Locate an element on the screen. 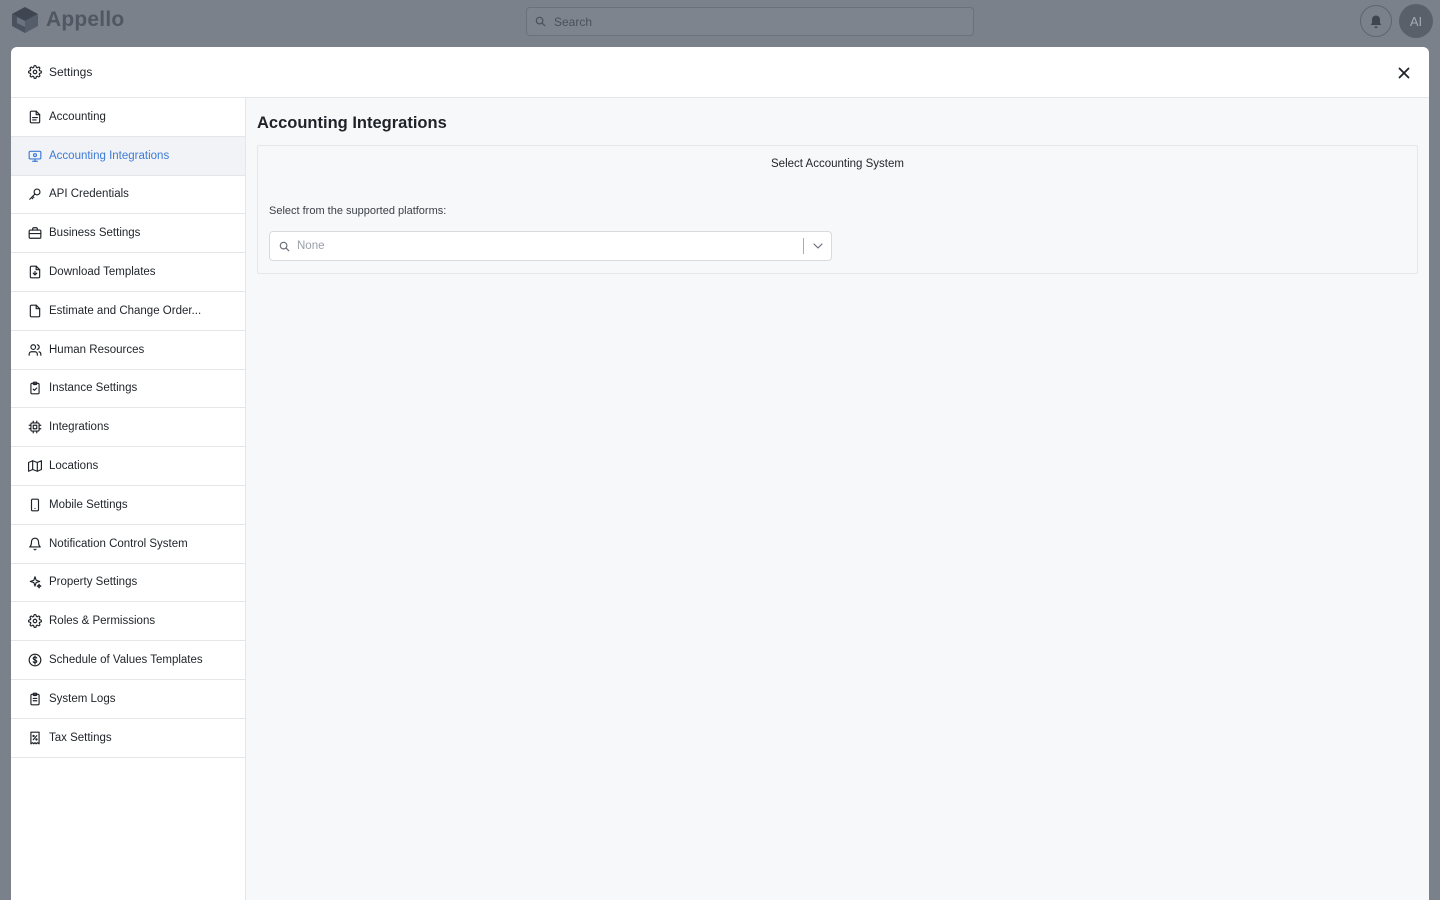  clipboard-check-icon is located at coordinates (35, 388).